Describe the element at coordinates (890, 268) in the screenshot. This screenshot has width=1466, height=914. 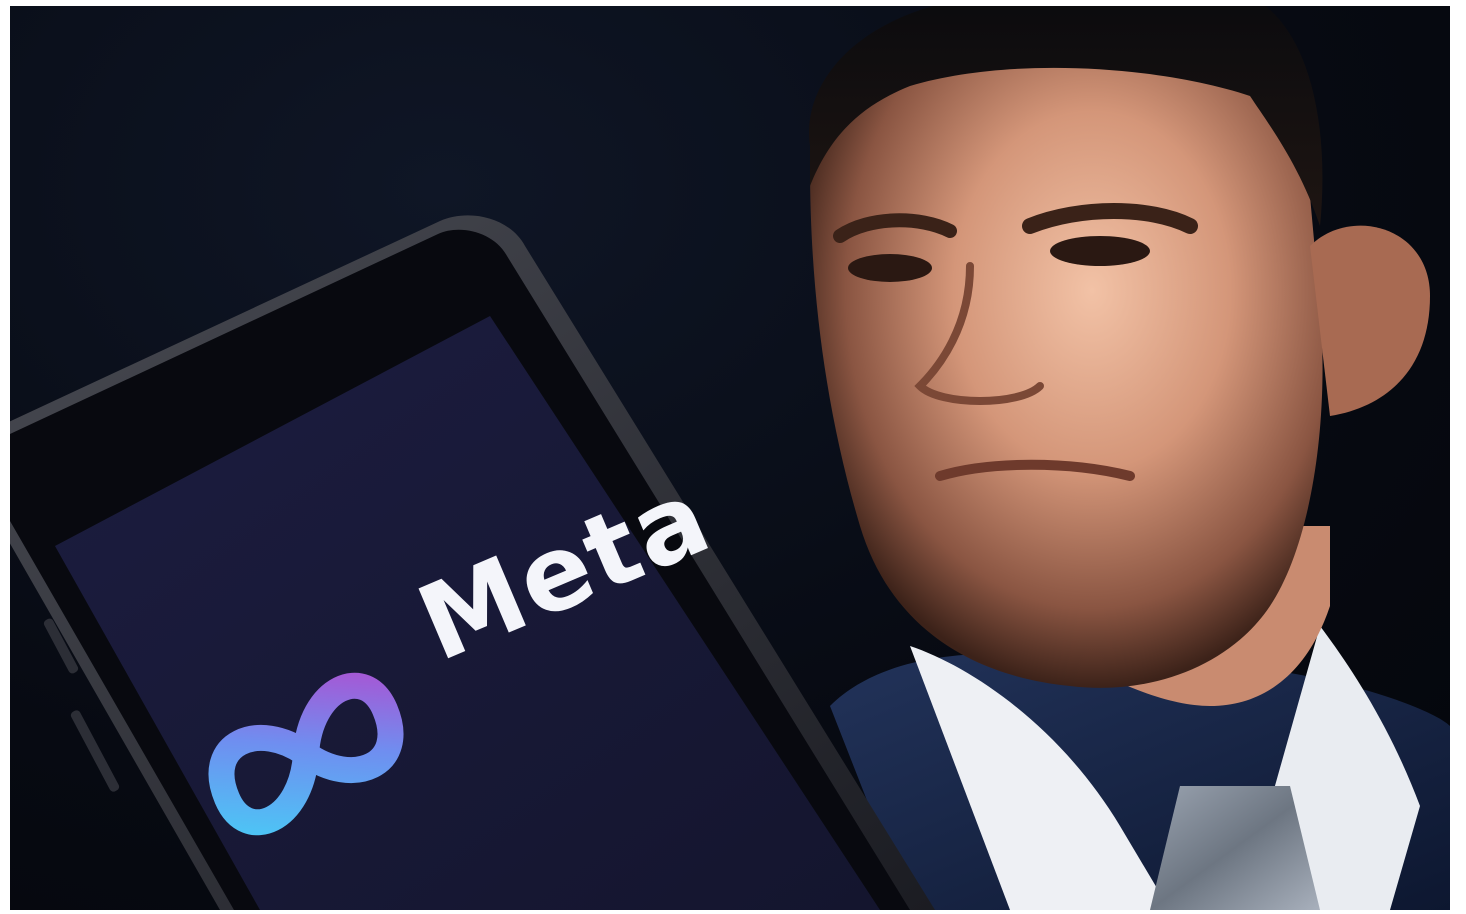
I see `left-eye` at that location.